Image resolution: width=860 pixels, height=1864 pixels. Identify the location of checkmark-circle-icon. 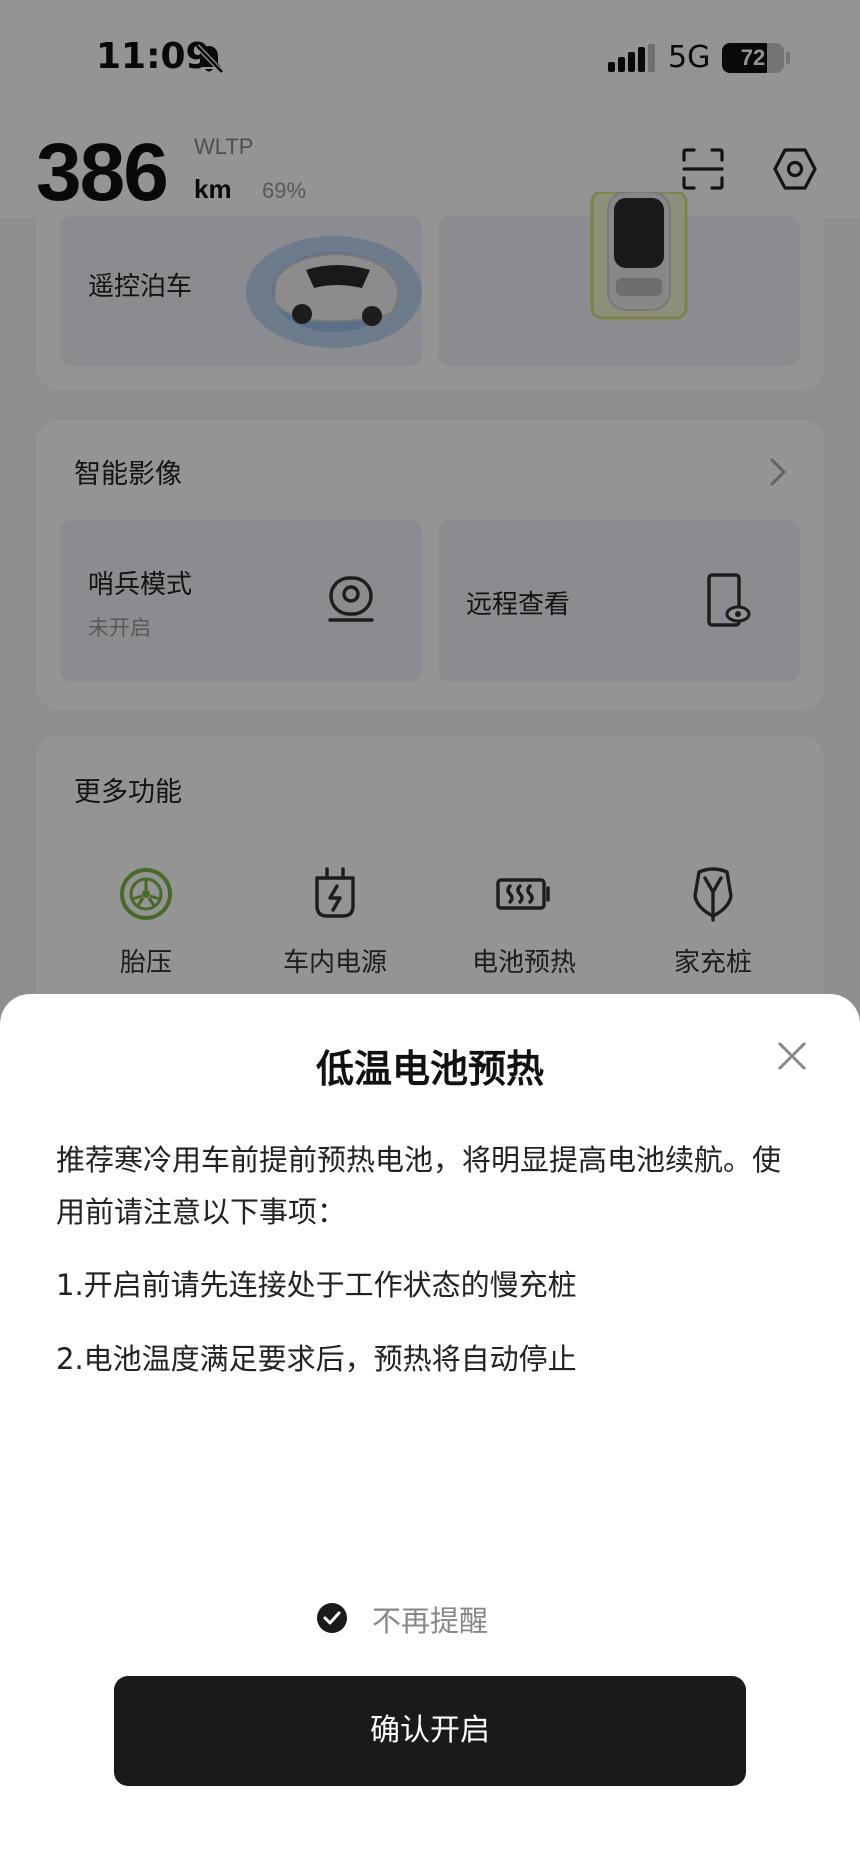
(332, 1618).